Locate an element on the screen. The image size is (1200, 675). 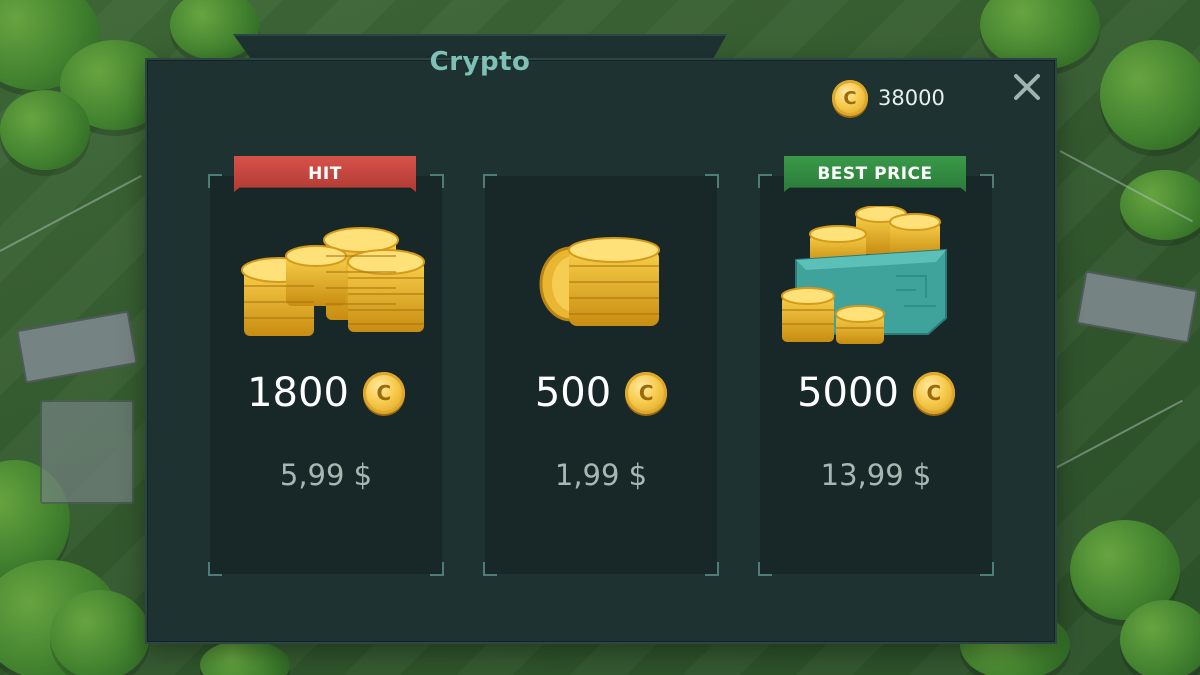
coin-stack-icon is located at coordinates (599, 281).